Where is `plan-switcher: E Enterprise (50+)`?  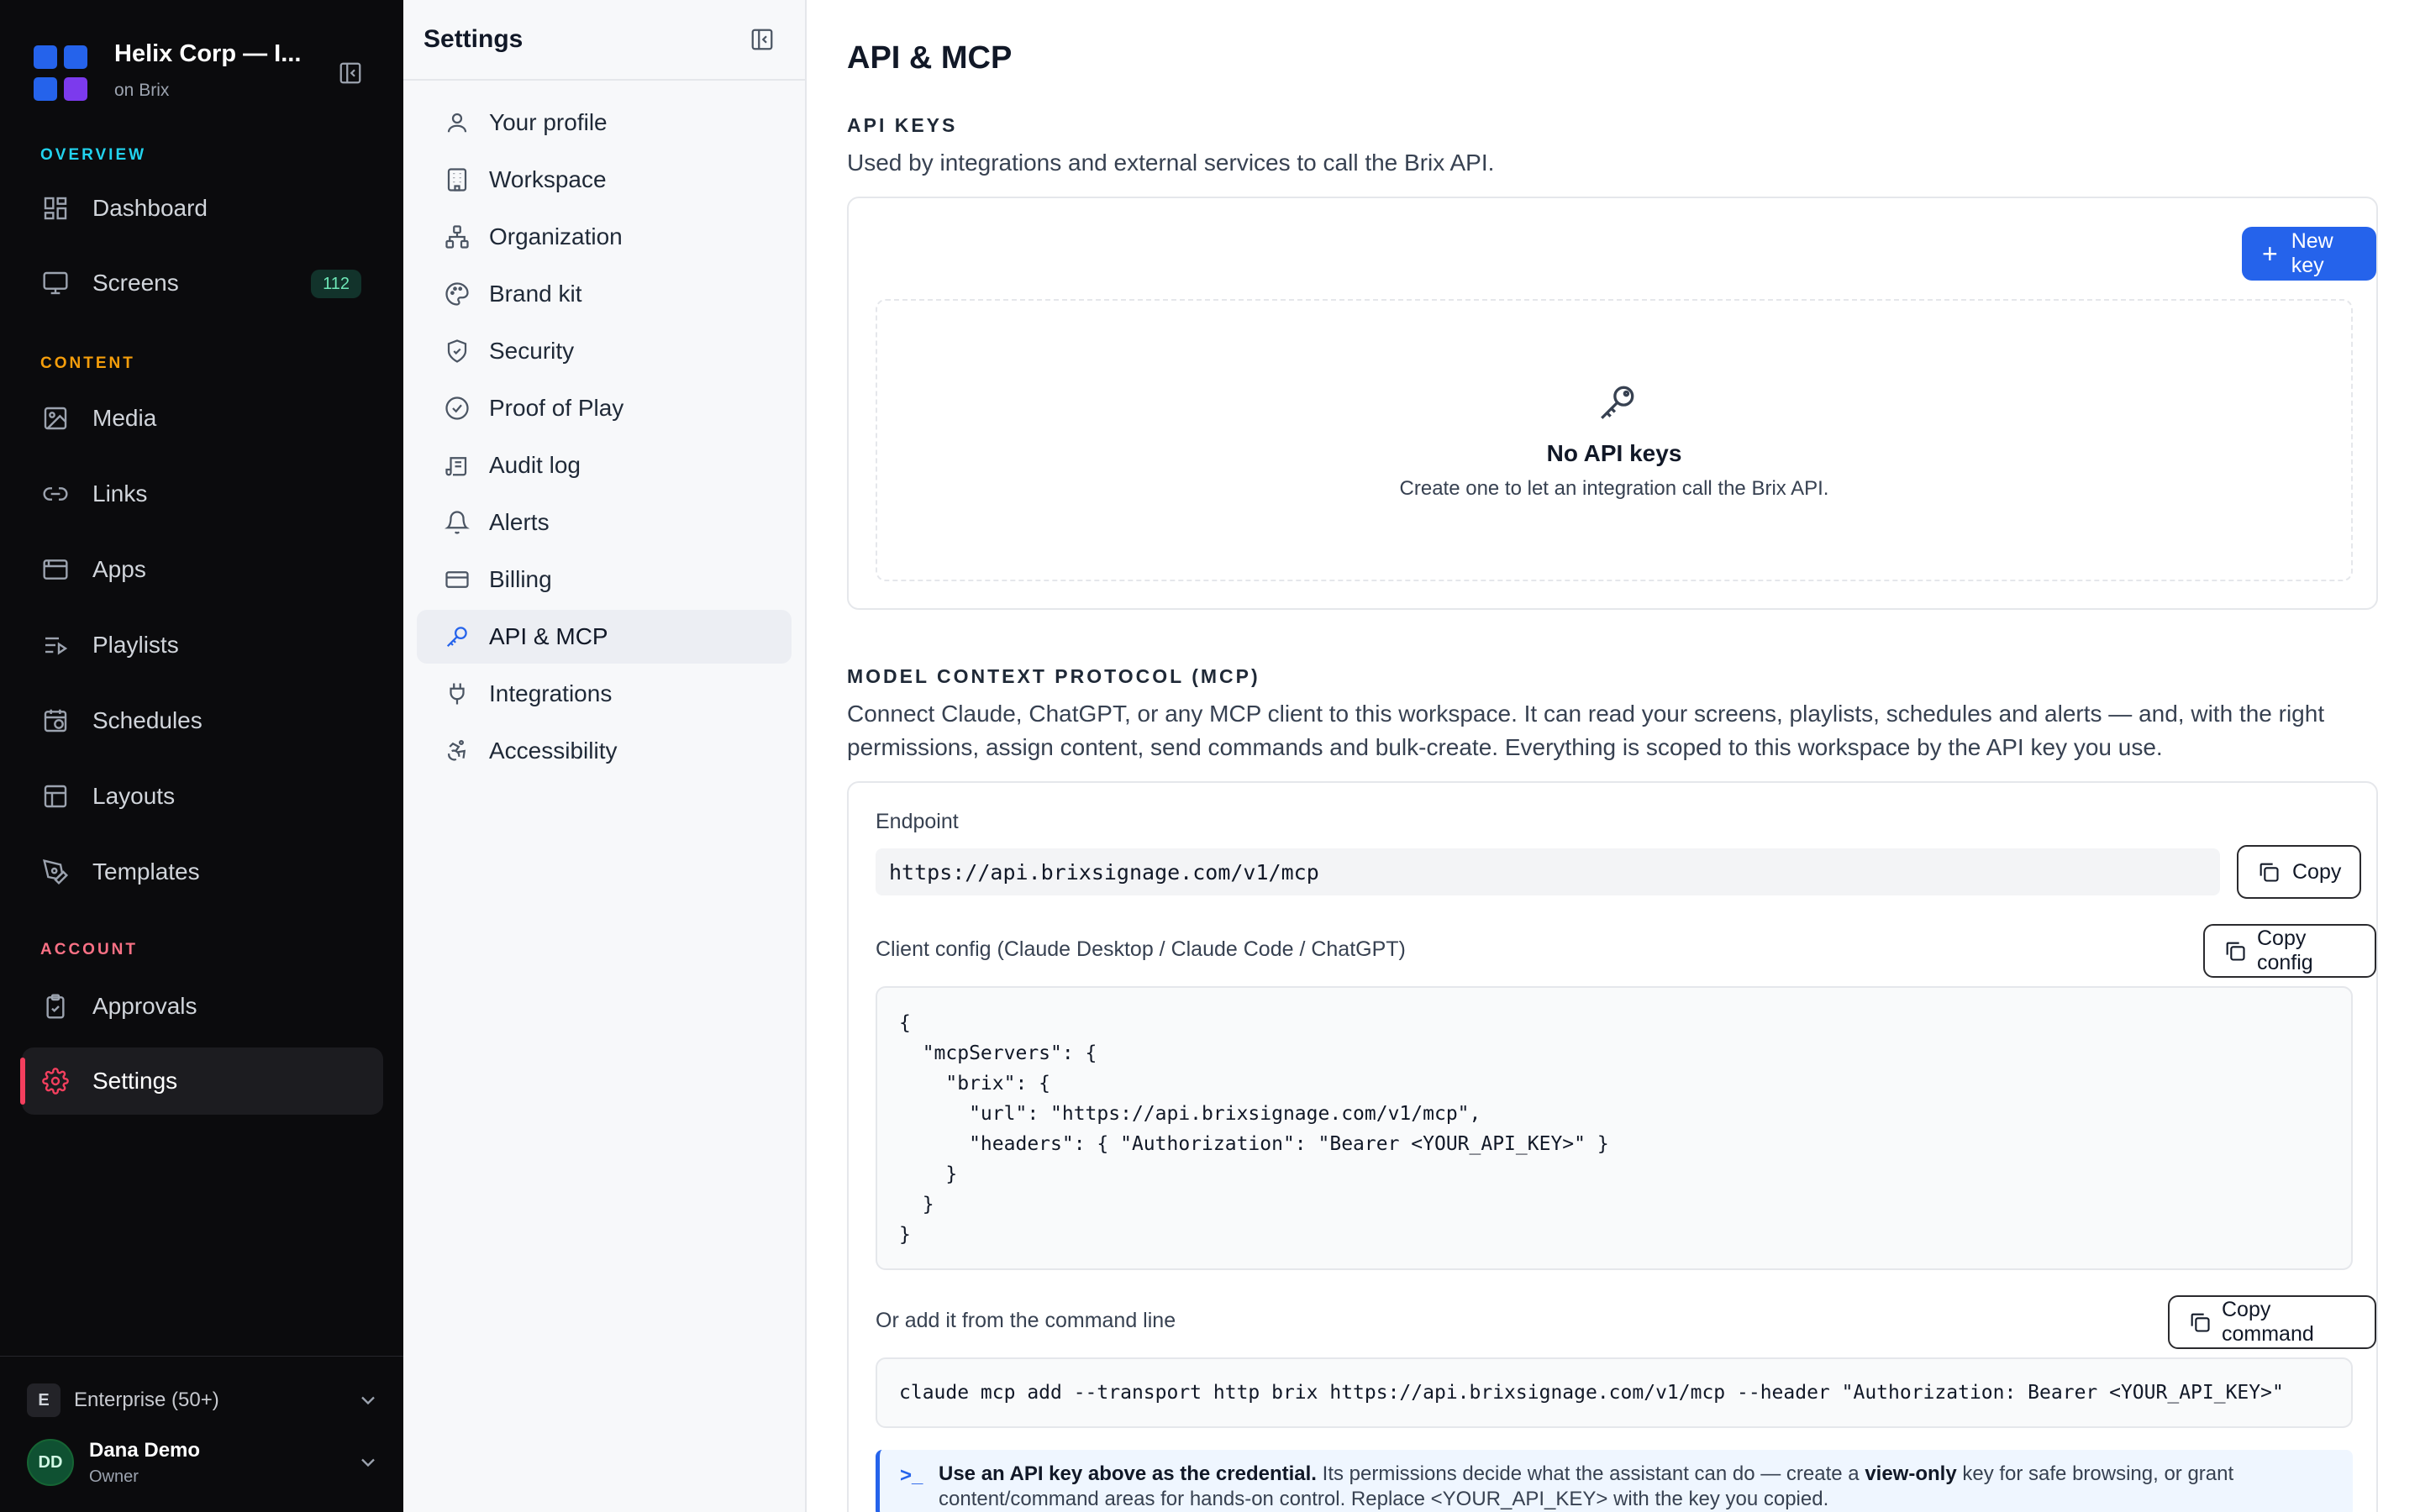 plan-switcher: E Enterprise (50+) is located at coordinates (203, 1400).